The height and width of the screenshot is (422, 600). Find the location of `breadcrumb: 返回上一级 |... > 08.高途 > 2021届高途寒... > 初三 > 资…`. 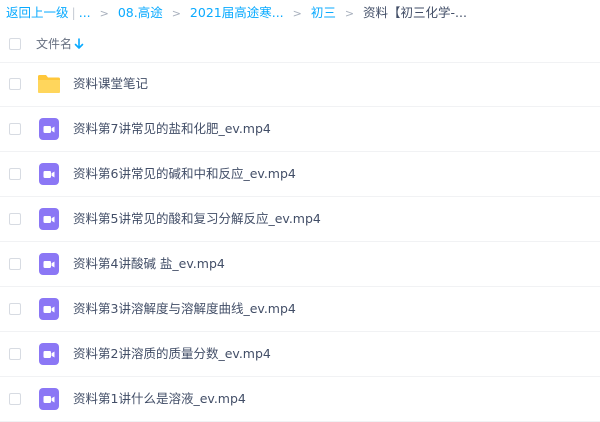

breadcrumb: 返回上一级 |... > 08.高途 > 2021届高途寒... > 初三 > 资… is located at coordinates (236, 13).